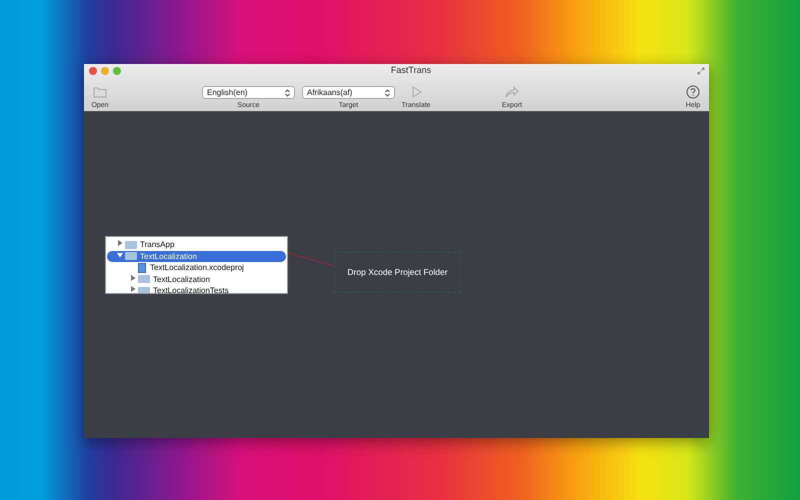 The height and width of the screenshot is (500, 800). I want to click on close-button, so click(93, 70).